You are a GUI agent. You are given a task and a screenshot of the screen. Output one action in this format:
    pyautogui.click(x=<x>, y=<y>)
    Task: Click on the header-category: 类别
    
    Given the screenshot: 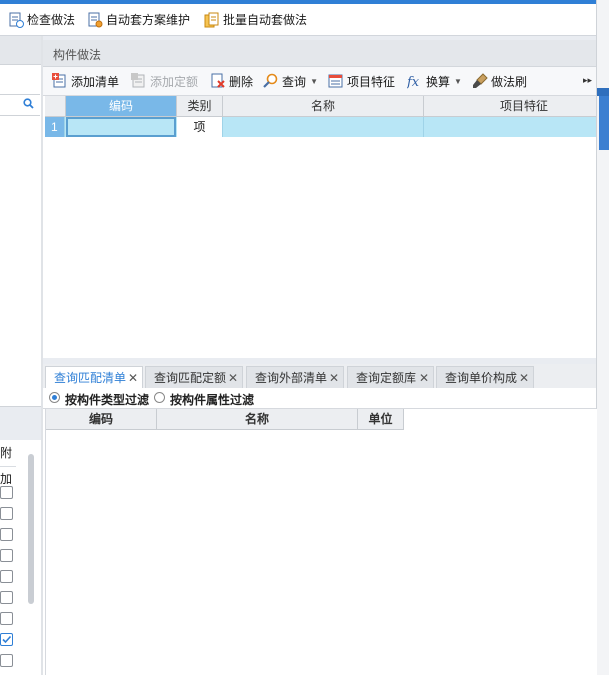 What is the action you would take?
    pyautogui.click(x=200, y=106)
    